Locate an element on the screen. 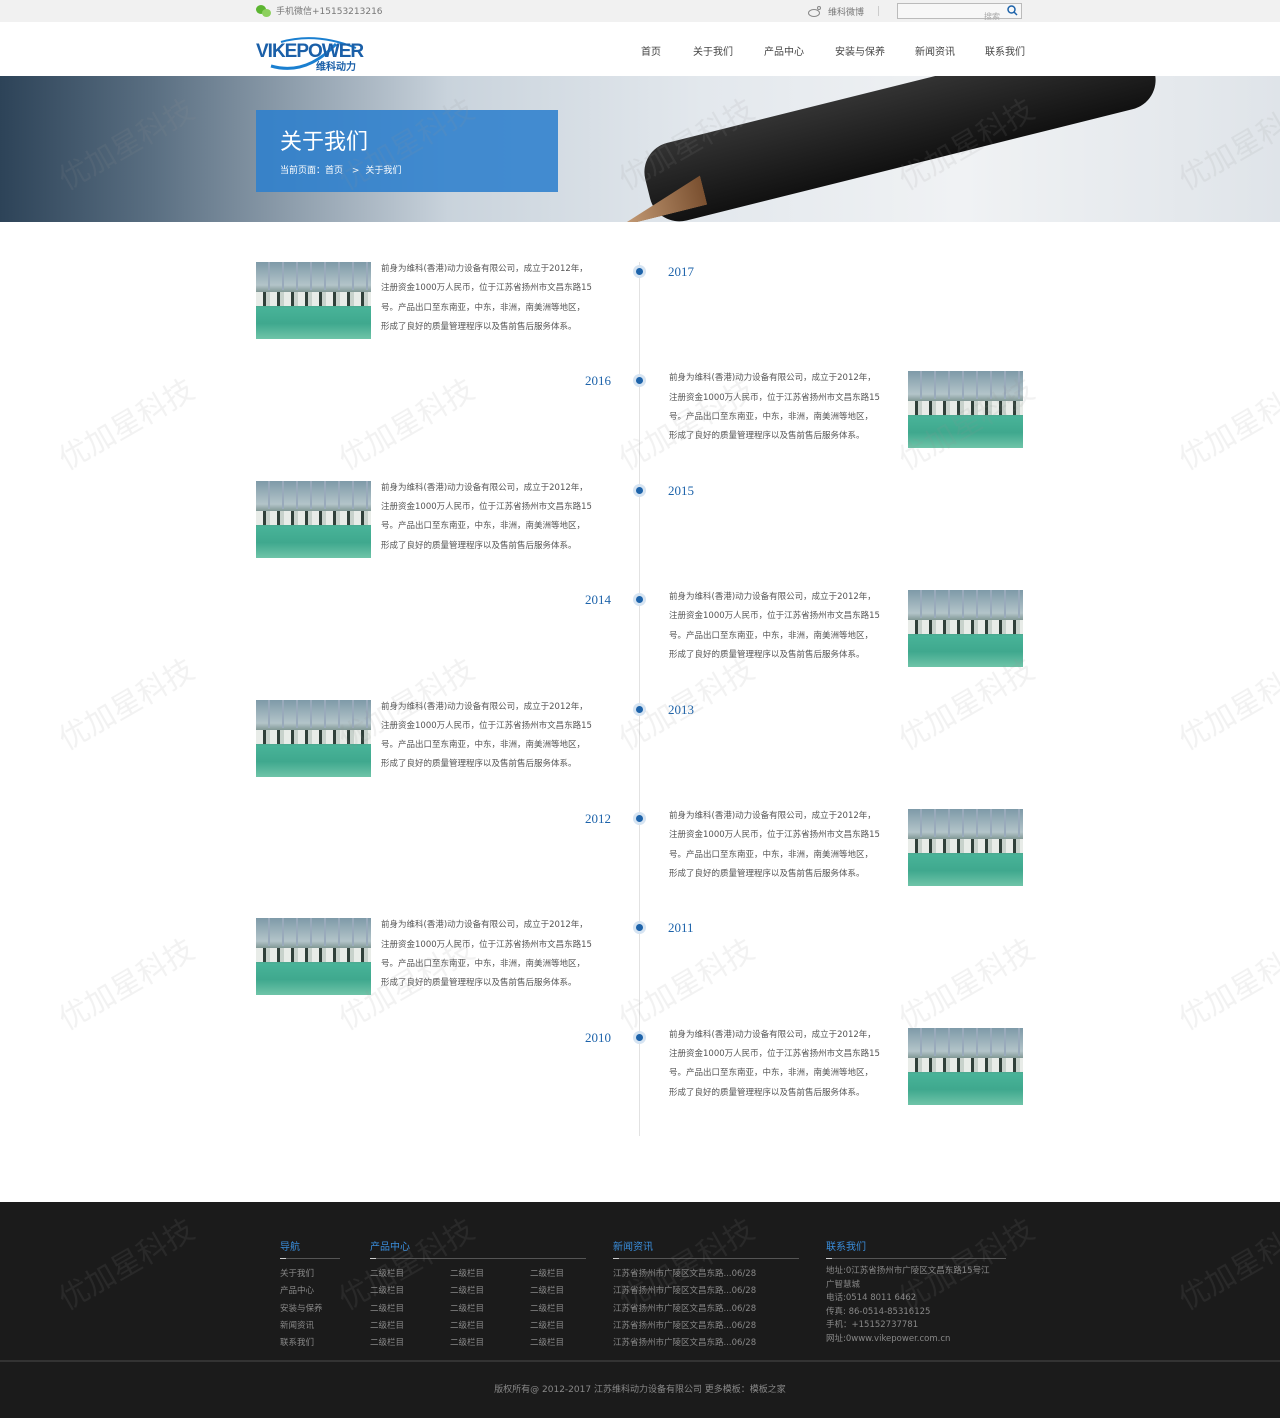 Image resolution: width=1280 pixels, height=1418 pixels. contact-line: 传真: 86-0514-85316125 is located at coordinates (878, 1311).